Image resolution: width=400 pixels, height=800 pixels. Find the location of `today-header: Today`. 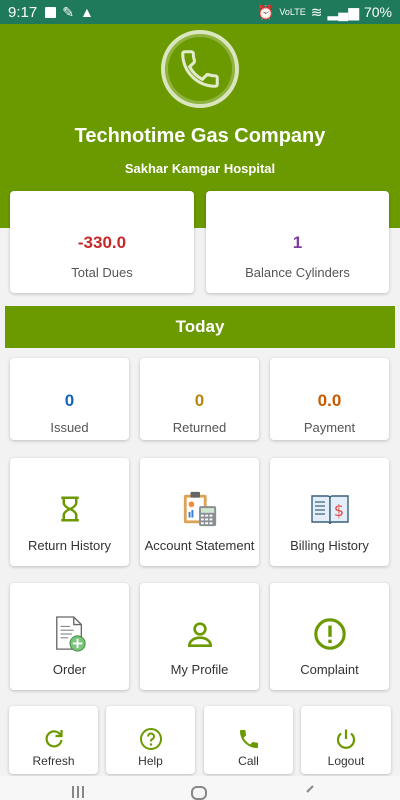

today-header: Today is located at coordinates (200, 327).